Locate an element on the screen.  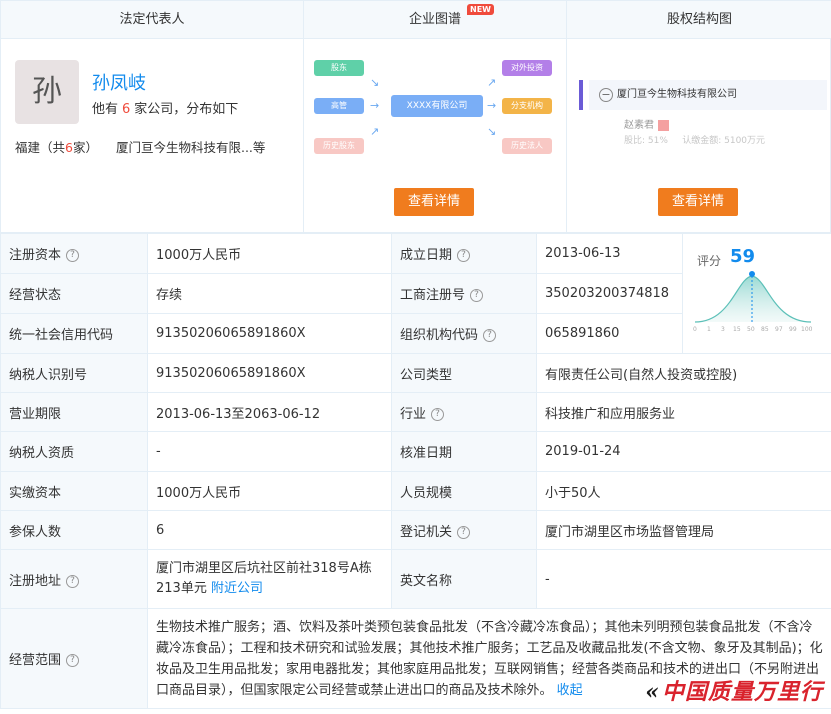
equity-detail-button: 查看详情 is located at coordinates (698, 202).